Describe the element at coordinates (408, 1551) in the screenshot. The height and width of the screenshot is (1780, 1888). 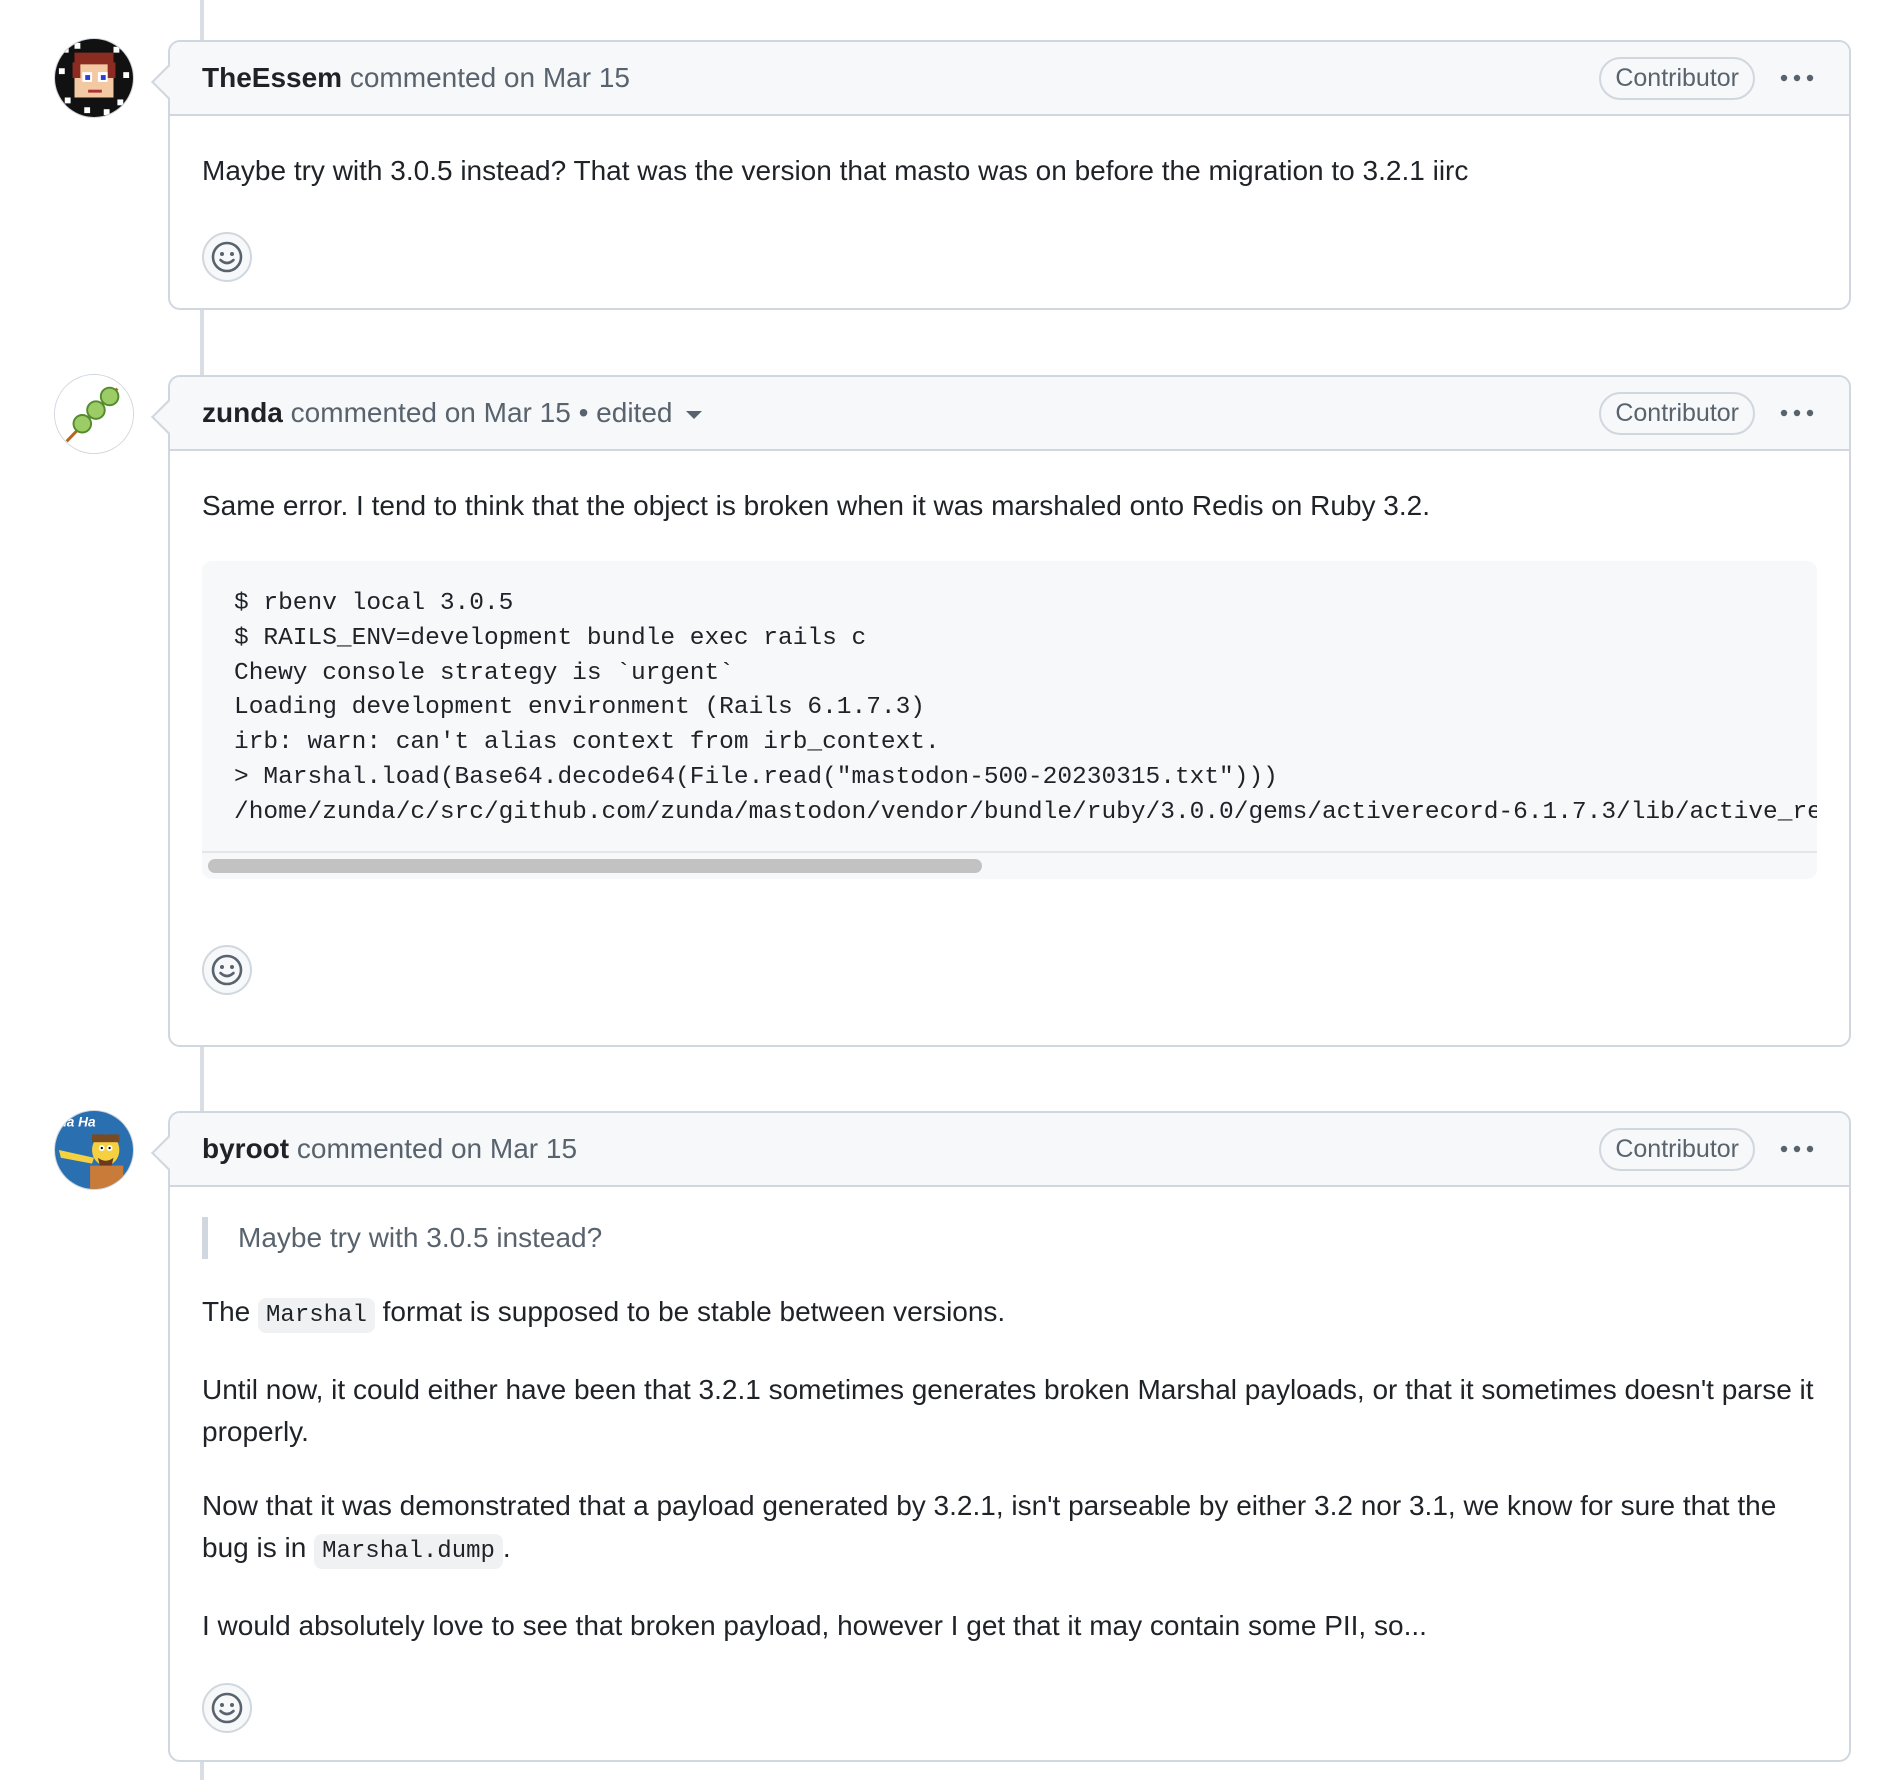
I see `inline-code: Marshal.dump` at that location.